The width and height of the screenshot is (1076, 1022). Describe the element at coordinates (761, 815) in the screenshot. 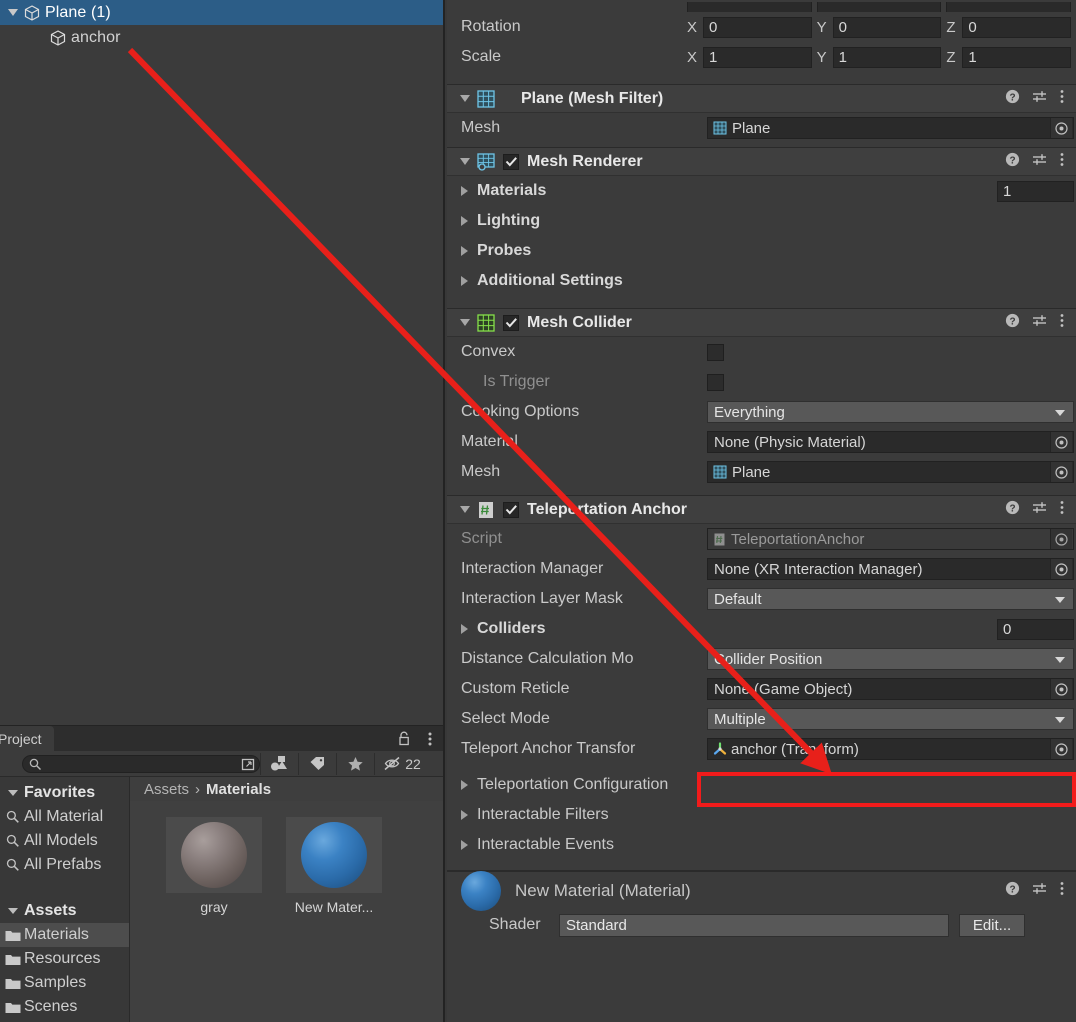

I see `interactable-filters-foldout-row: Interactable Filters` at that location.